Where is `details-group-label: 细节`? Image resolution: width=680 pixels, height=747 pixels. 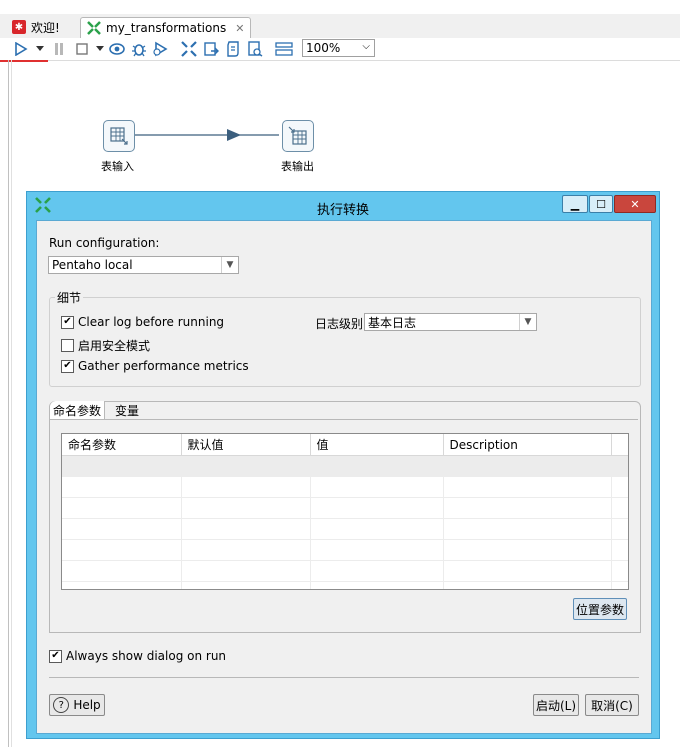 details-group-label: 细节 is located at coordinates (69, 297).